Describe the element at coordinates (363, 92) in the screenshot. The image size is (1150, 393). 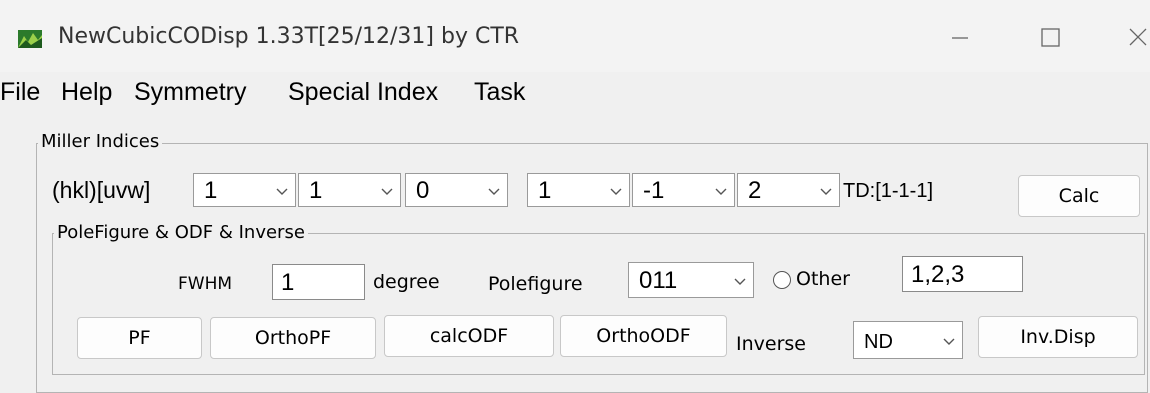
I see `menu-special-index: Special Index` at that location.